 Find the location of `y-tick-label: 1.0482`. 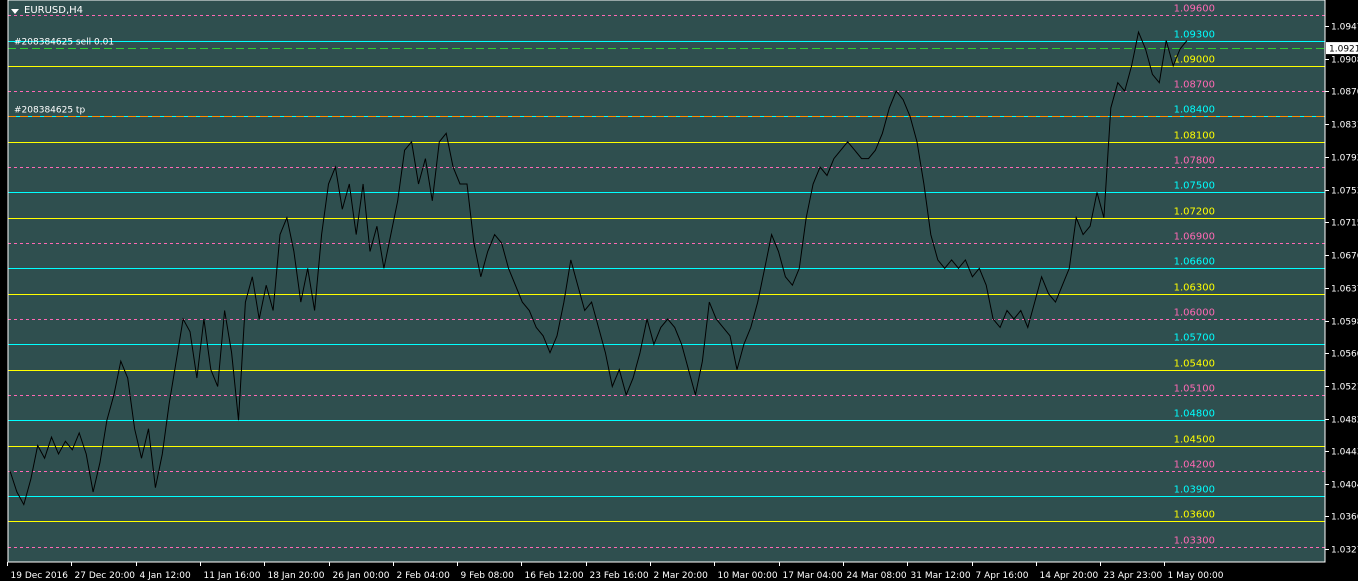

y-tick-label: 1.0482 is located at coordinates (1344, 421).